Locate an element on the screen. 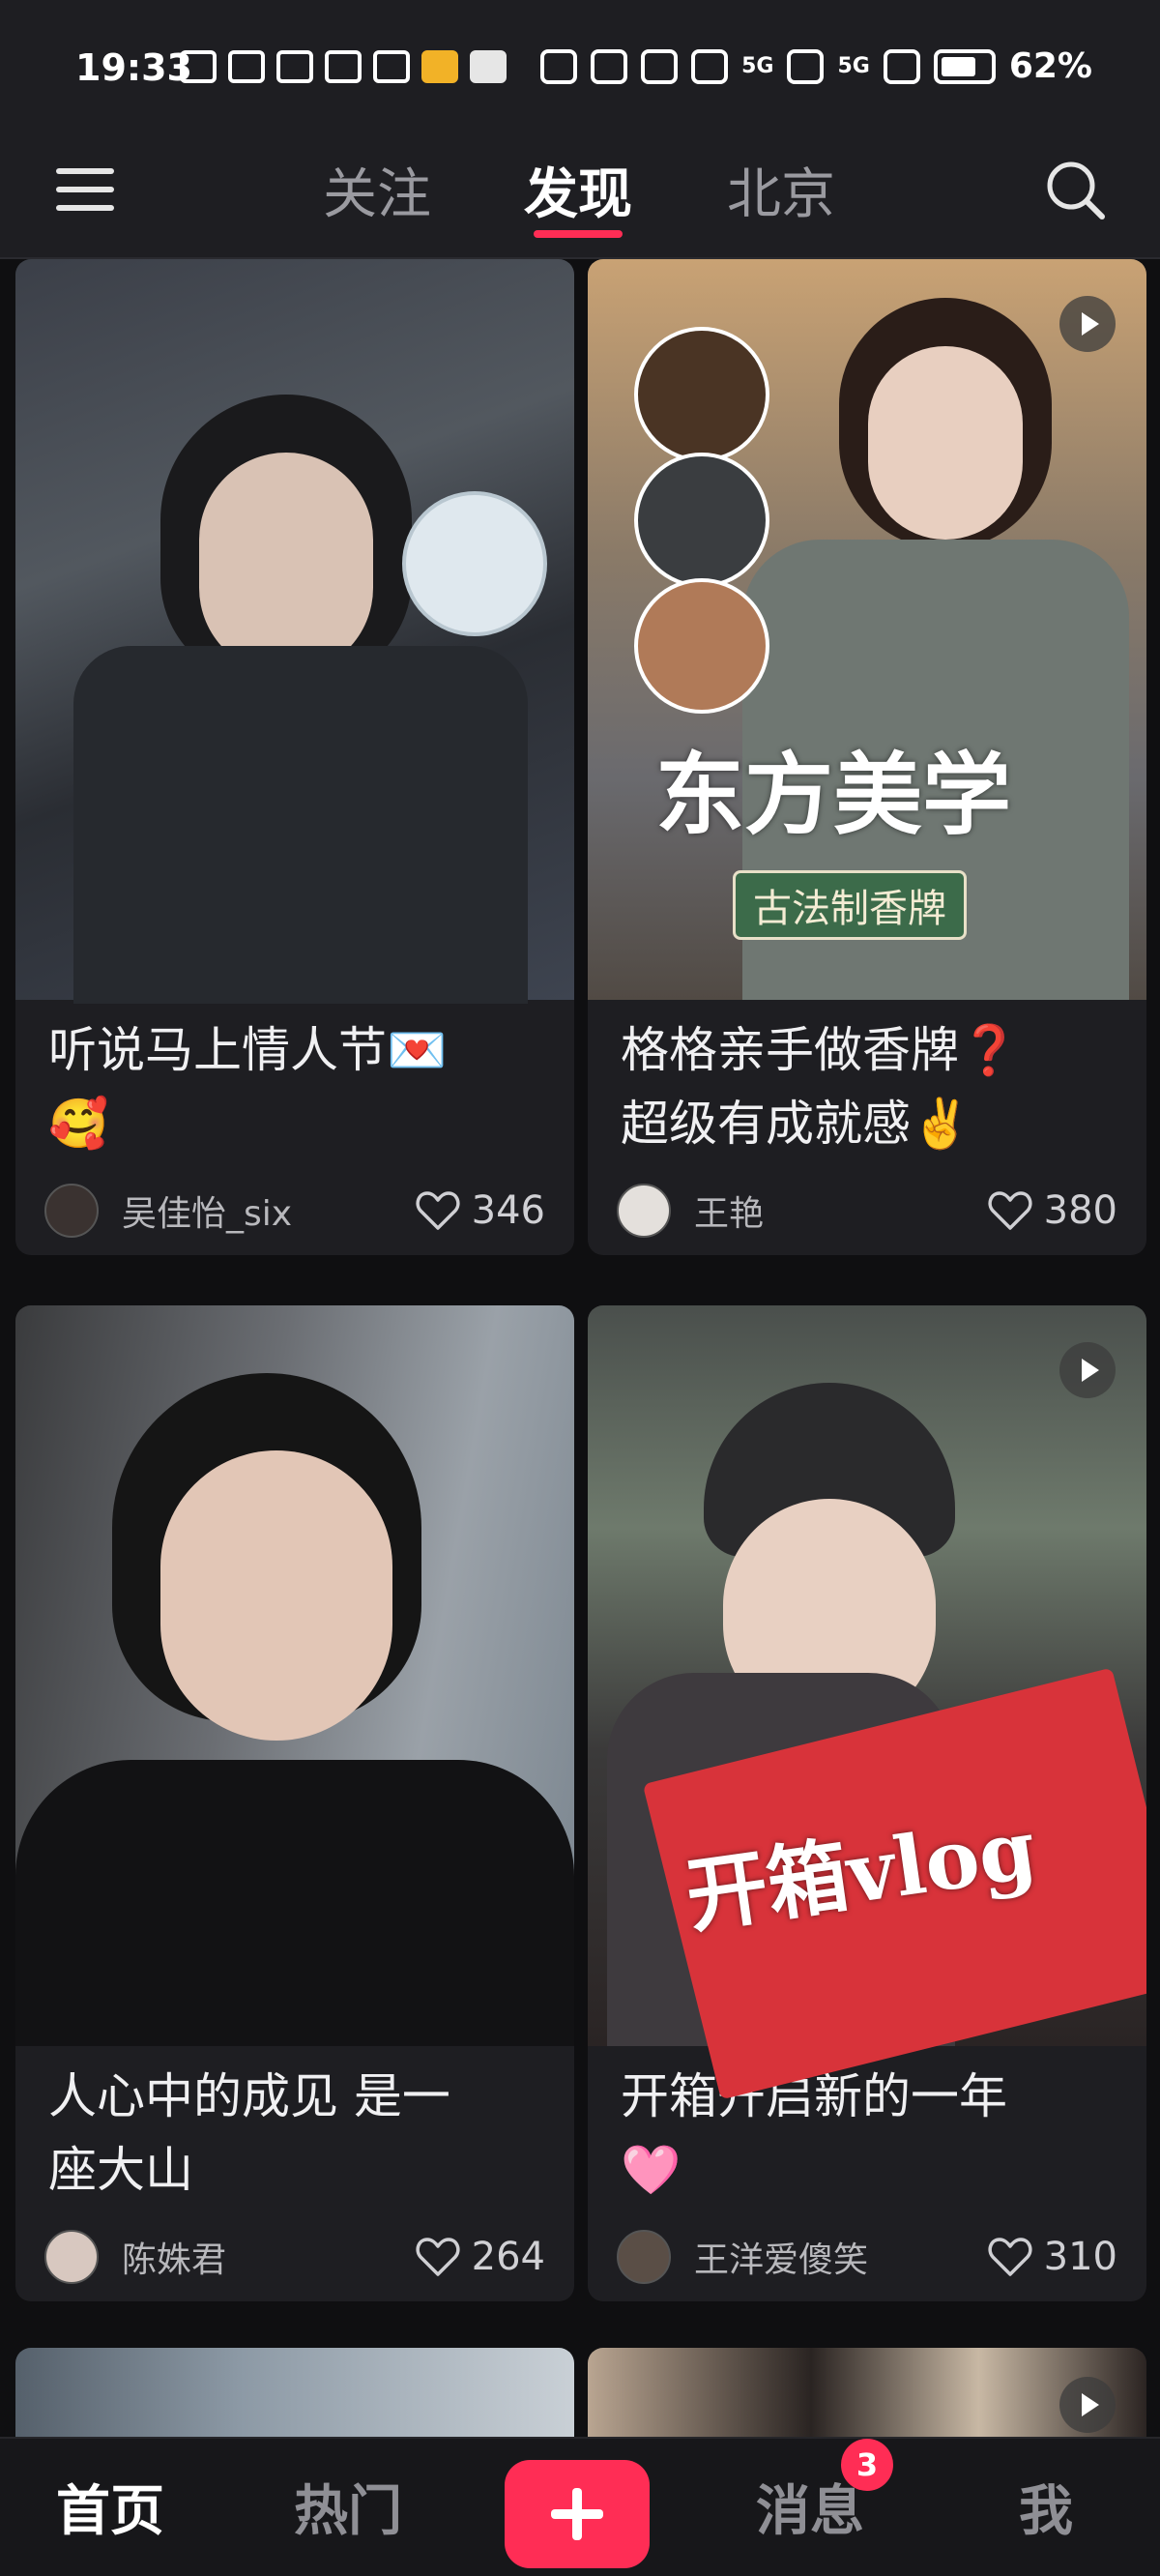  active-tab-indicator is located at coordinates (578, 234).